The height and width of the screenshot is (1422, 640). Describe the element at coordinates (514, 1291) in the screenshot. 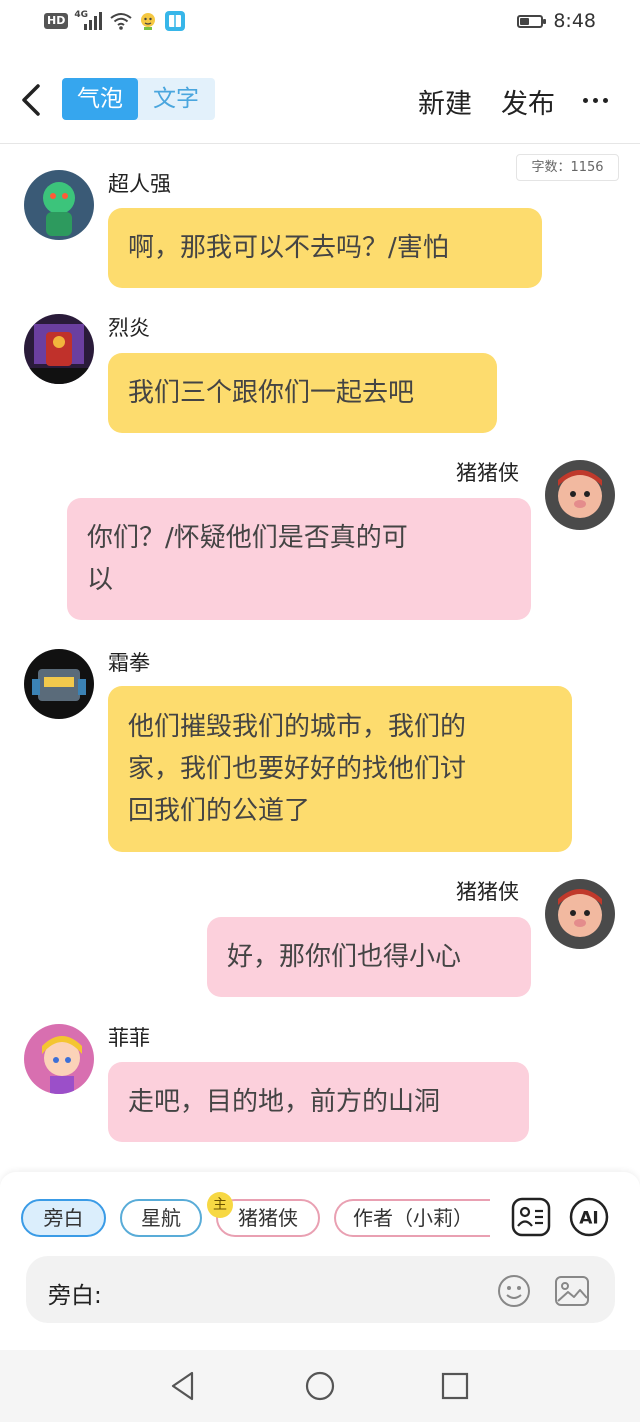

I see `emoji-icon` at that location.